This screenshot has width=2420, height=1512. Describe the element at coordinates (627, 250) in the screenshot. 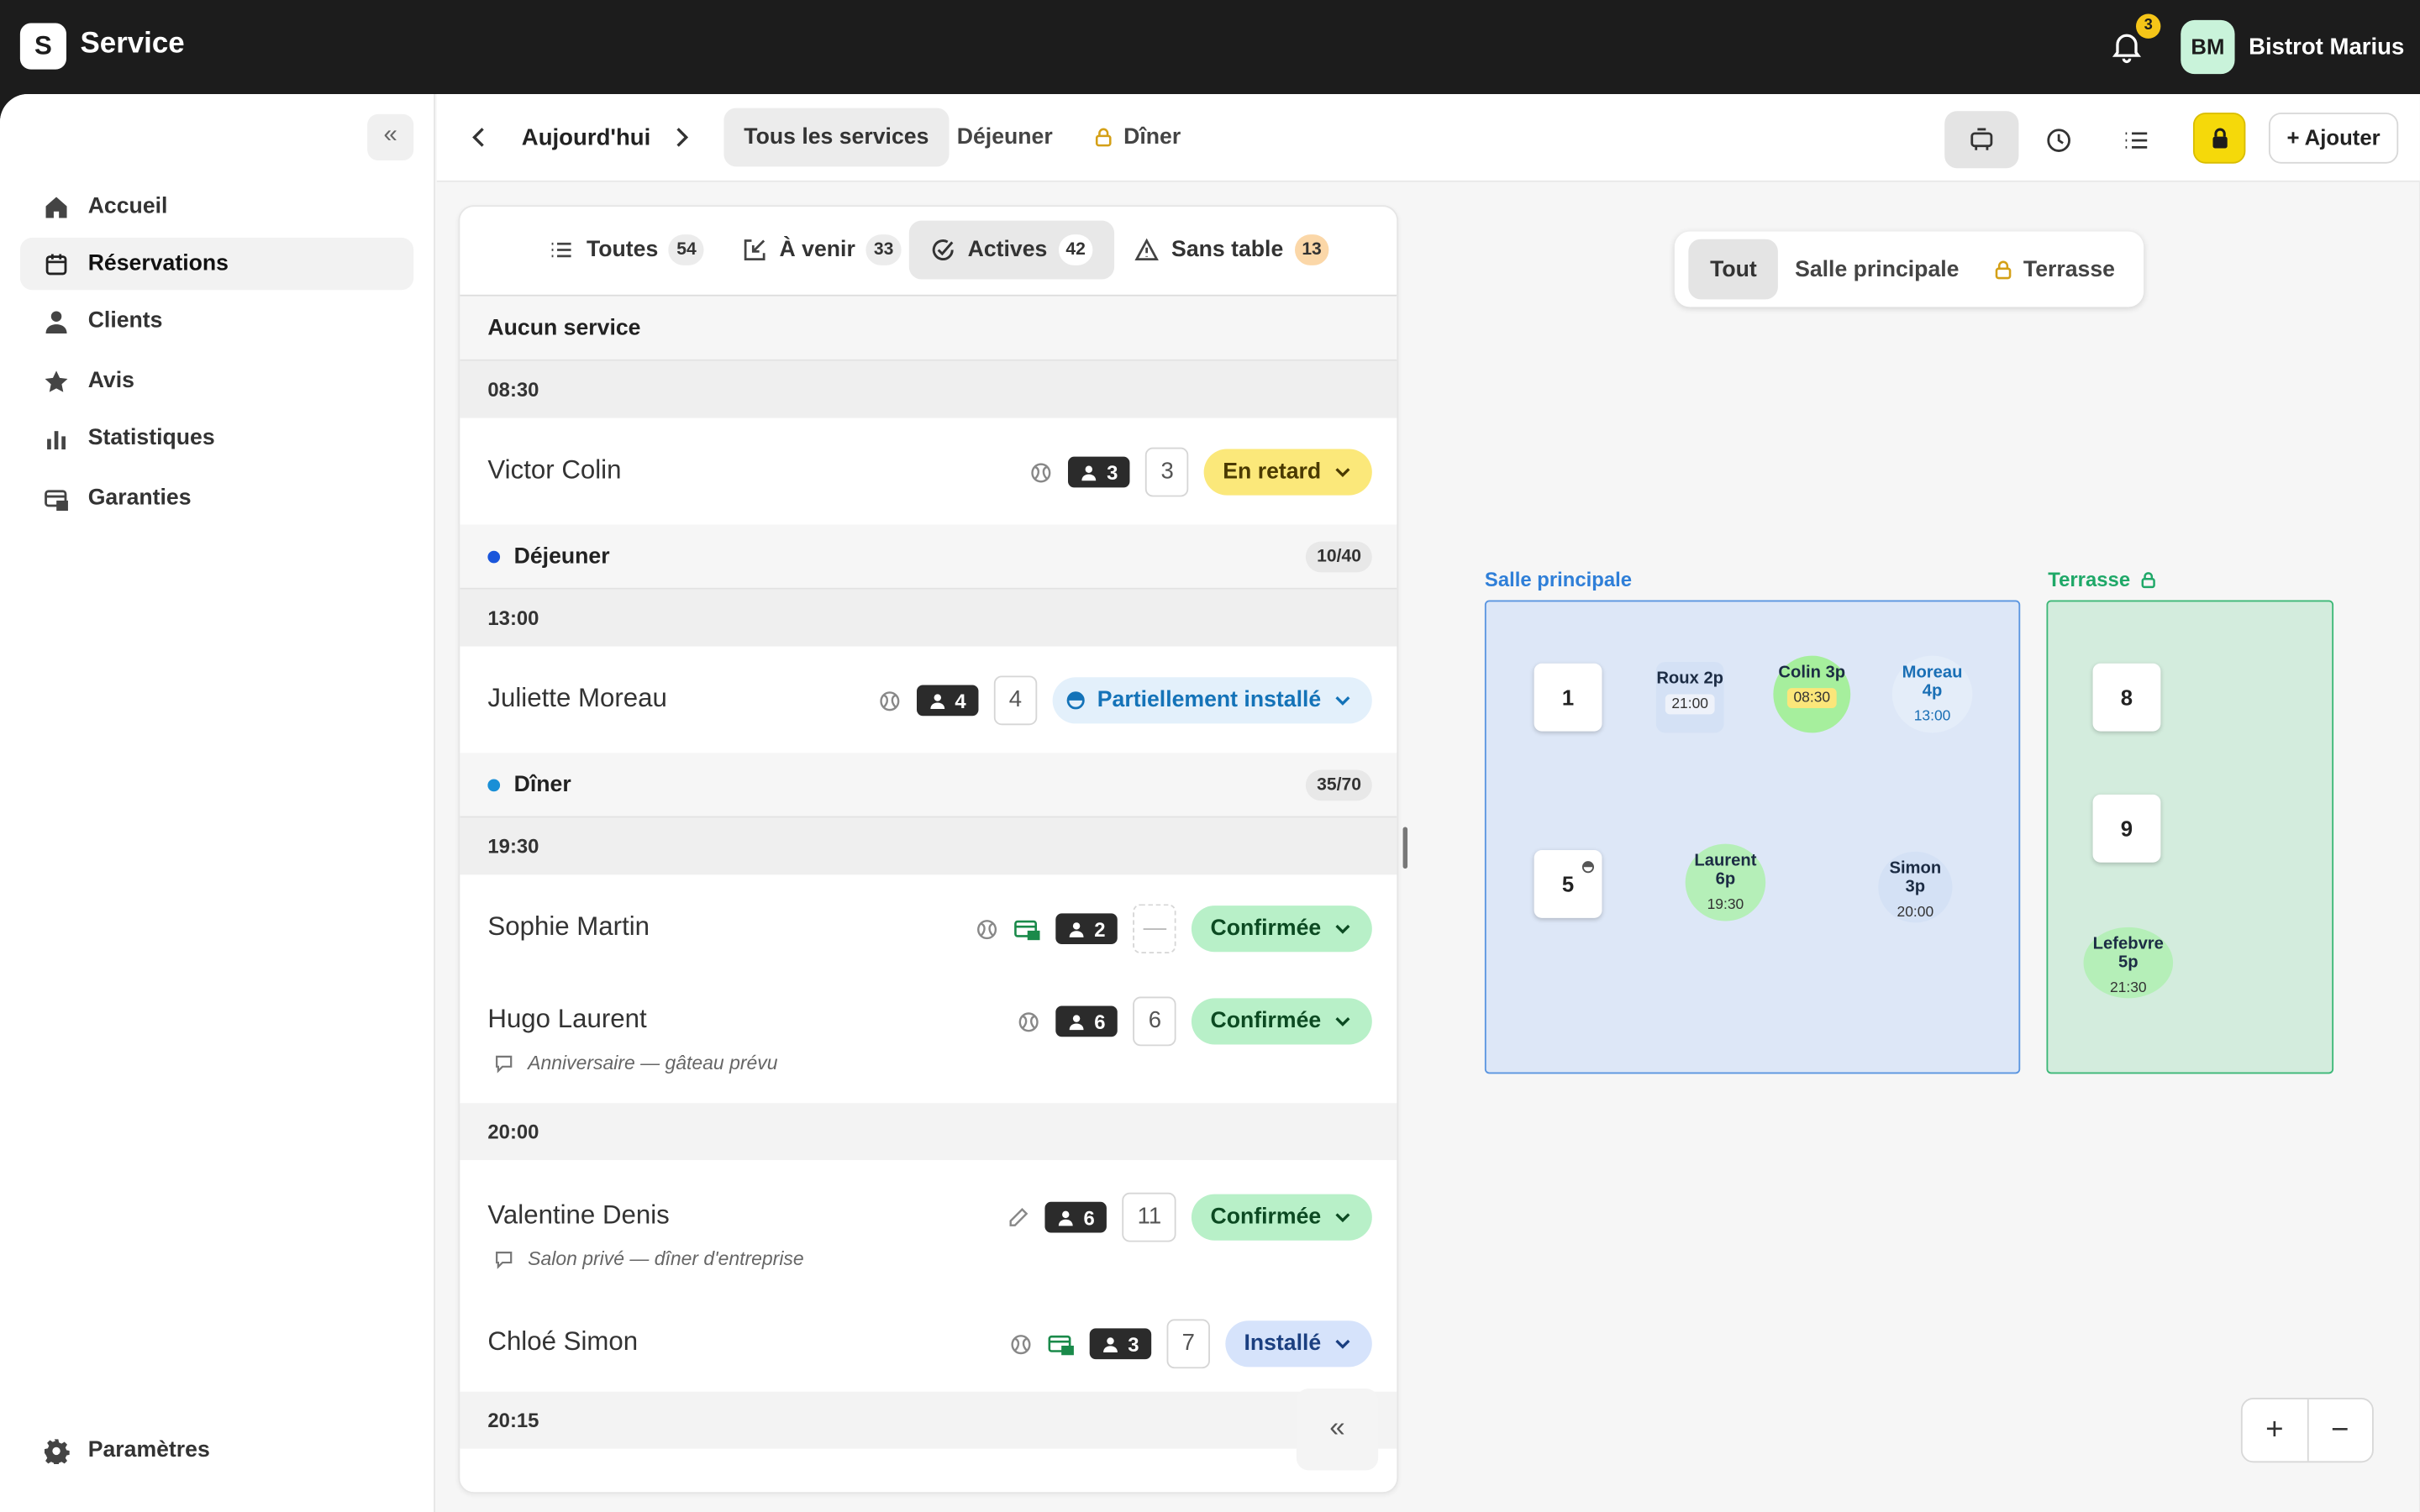

I see `filter-toutes: Toutes 54` at that location.